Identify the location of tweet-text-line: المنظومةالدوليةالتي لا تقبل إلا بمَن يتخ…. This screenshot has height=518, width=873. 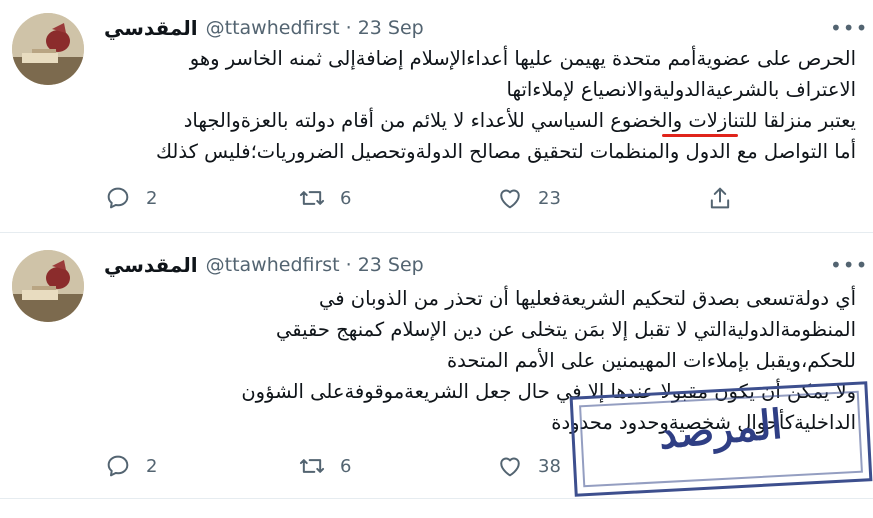
(566, 329).